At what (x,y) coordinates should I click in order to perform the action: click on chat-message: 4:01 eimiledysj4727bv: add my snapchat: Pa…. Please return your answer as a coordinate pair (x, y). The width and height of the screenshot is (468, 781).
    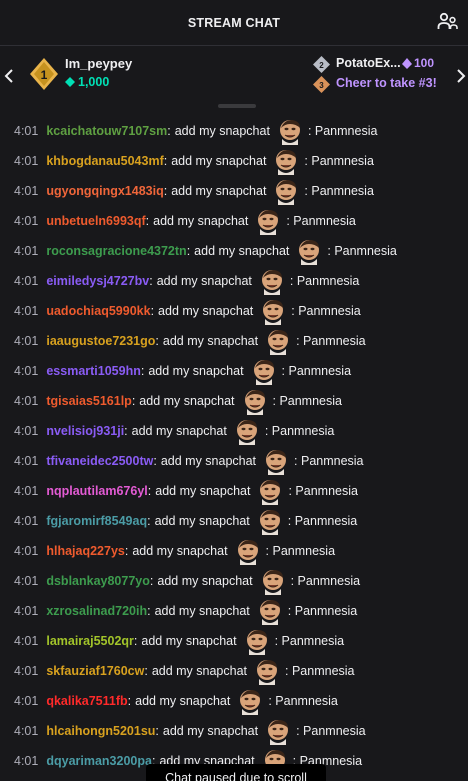
    Looking at the image, I should click on (186, 281).